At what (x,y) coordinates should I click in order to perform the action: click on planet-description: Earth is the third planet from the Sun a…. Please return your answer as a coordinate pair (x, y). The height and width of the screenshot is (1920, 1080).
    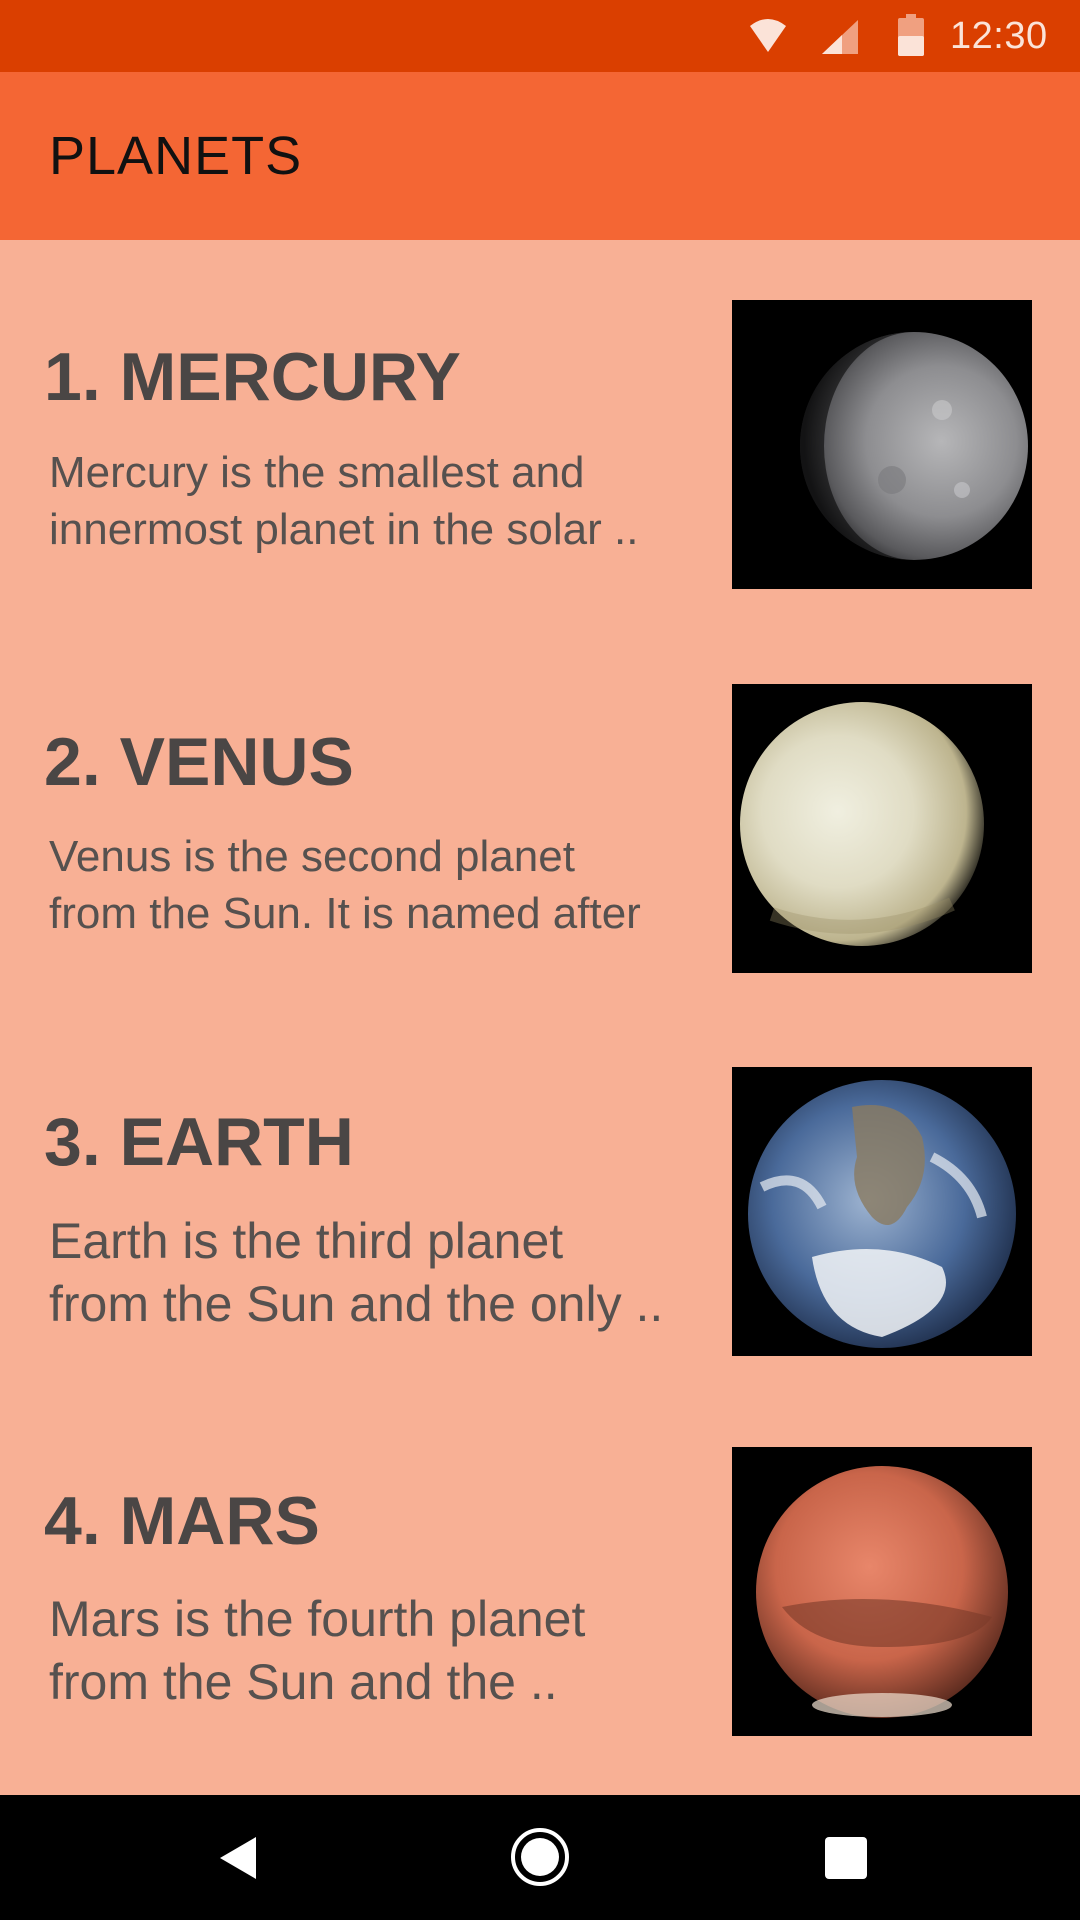
    Looking at the image, I should click on (356, 1272).